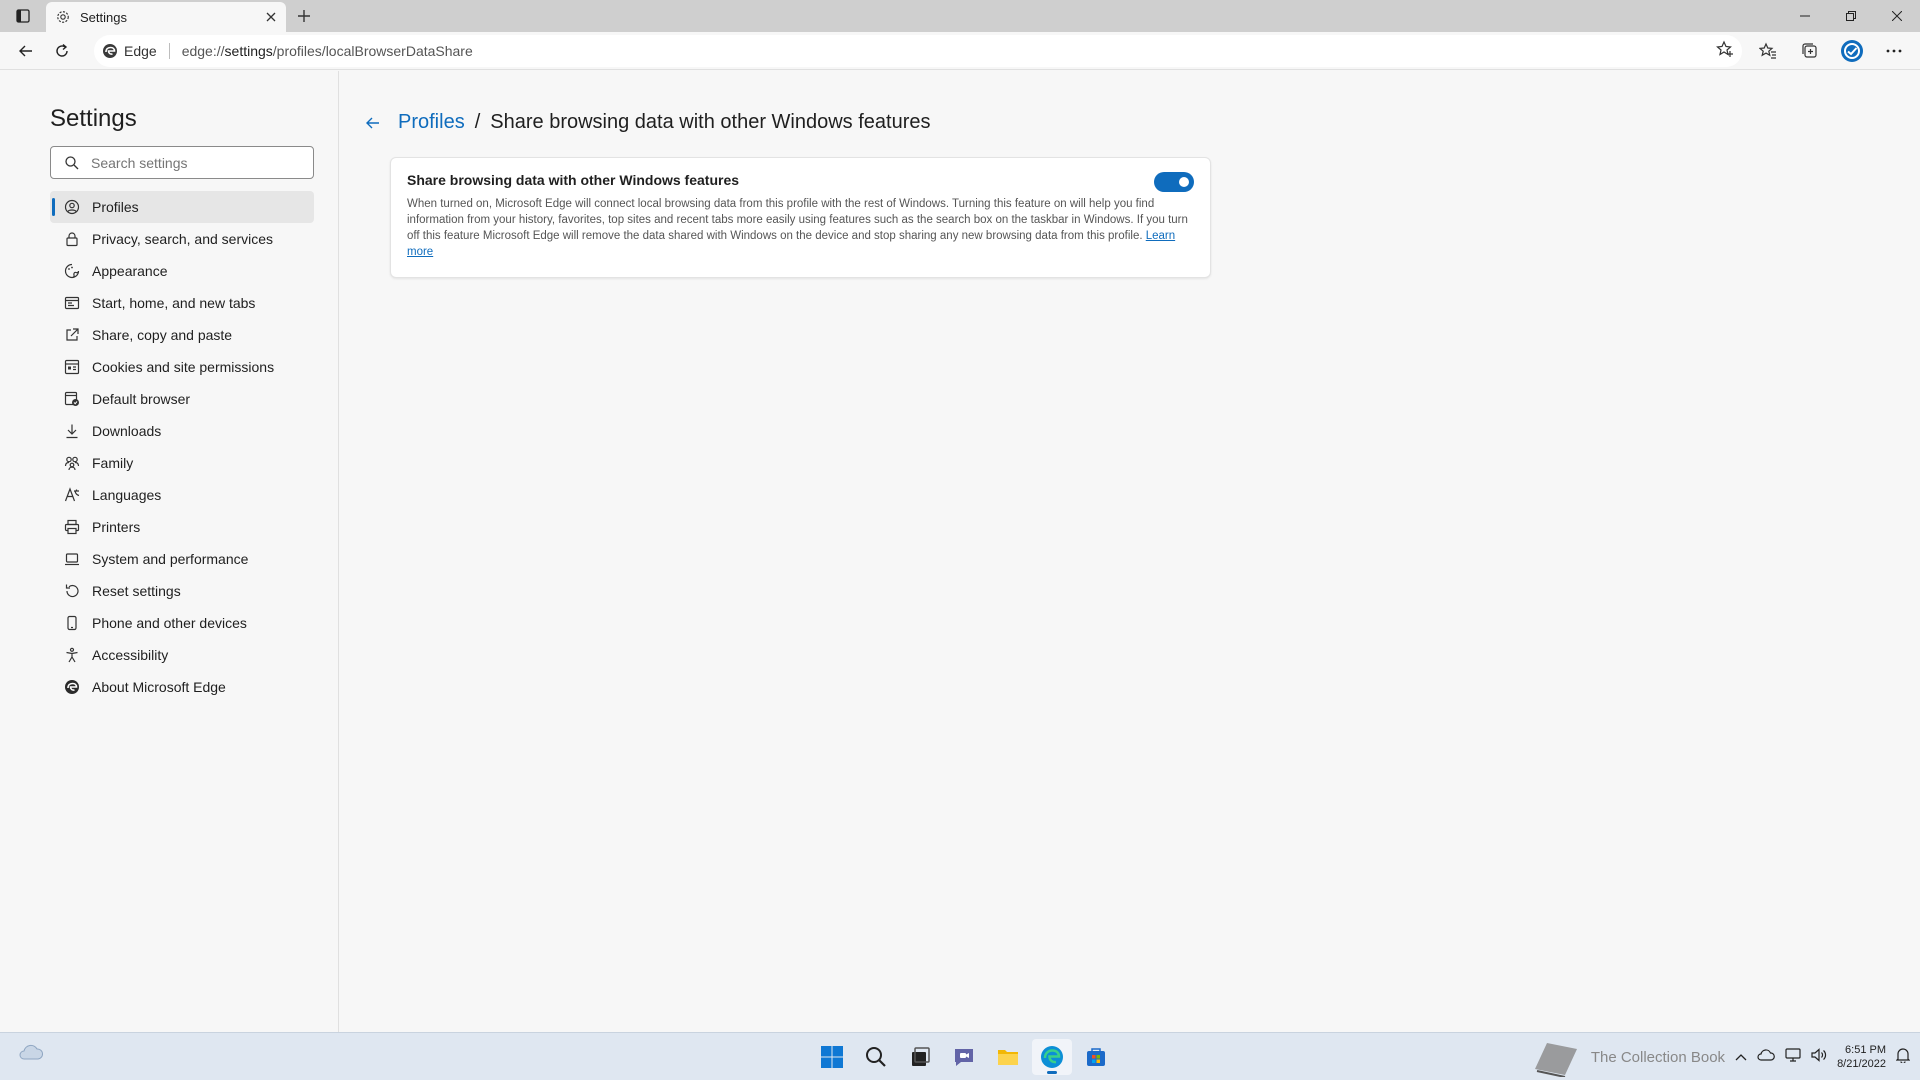 Image resolution: width=1920 pixels, height=1080 pixels. I want to click on minimize-icon, so click(1805, 16).